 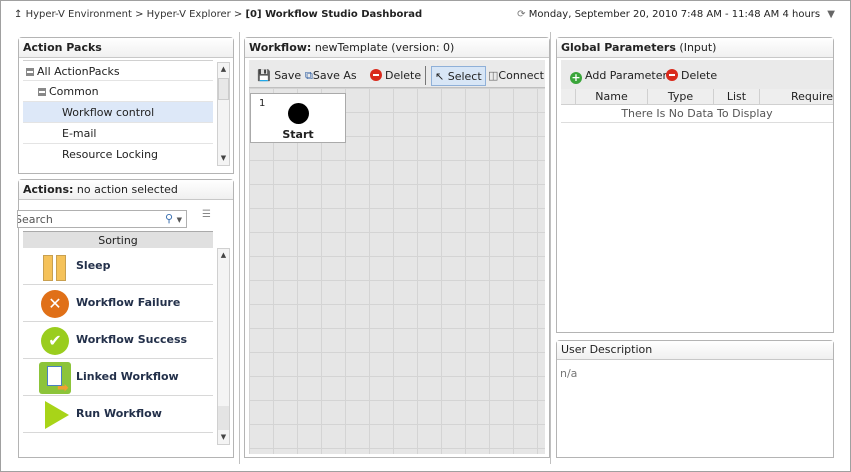 I want to click on delete-parameter-button: Delete, so click(x=691, y=76).